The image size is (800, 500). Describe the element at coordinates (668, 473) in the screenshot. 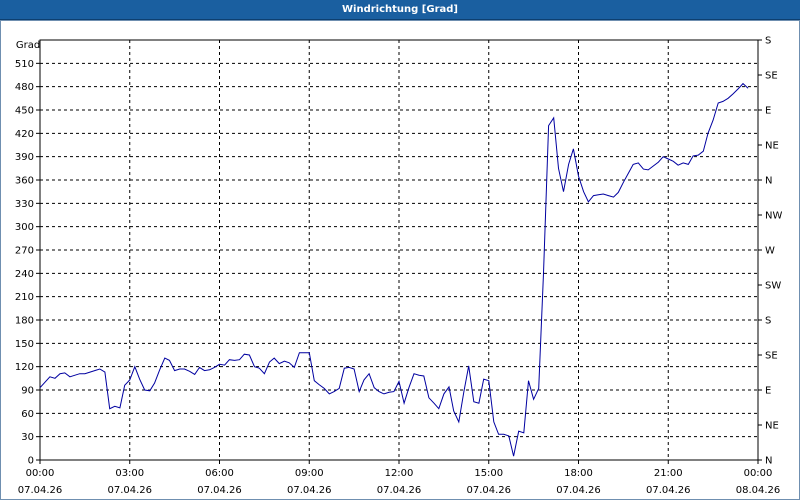

I see `x-tick-time-label: 21:00` at that location.